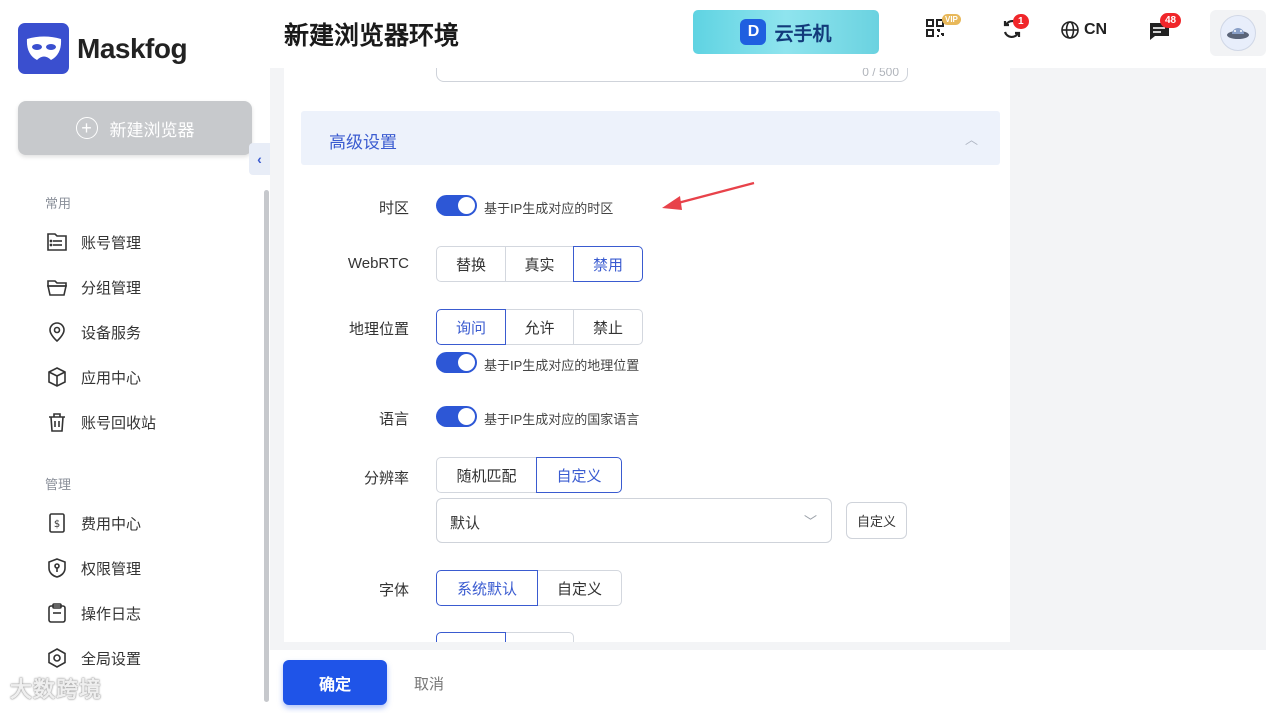 This screenshot has height=713, width=1266. I want to click on location-pin-icon, so click(57, 332).